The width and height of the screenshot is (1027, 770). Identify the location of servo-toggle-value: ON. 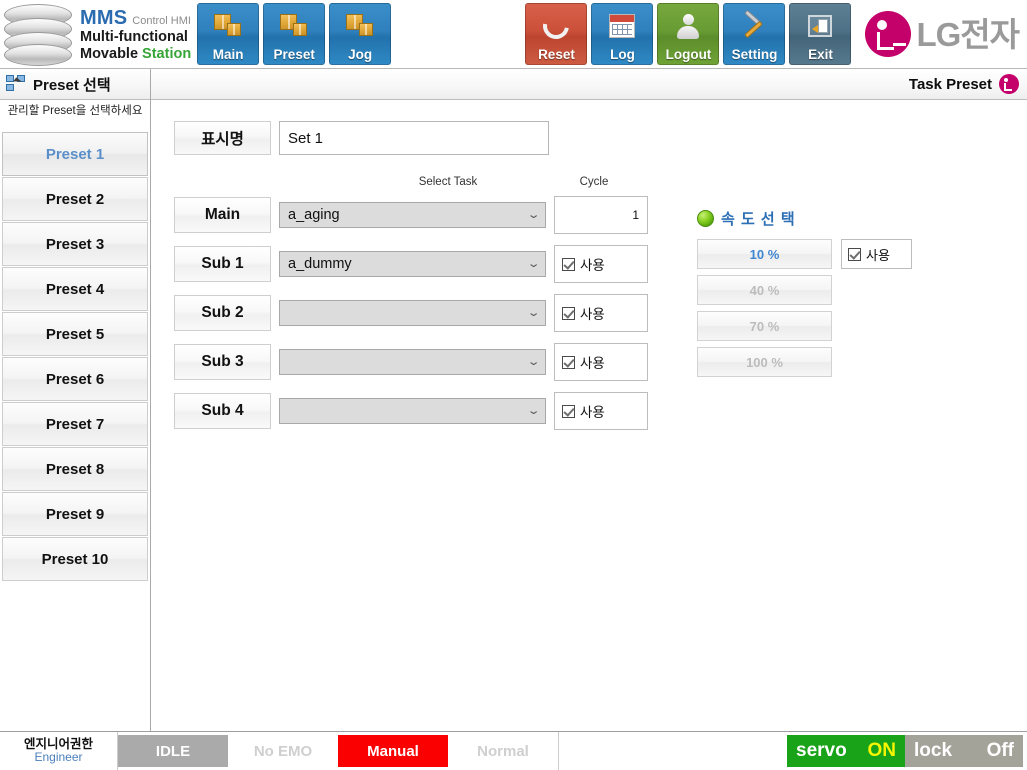
(882, 750).